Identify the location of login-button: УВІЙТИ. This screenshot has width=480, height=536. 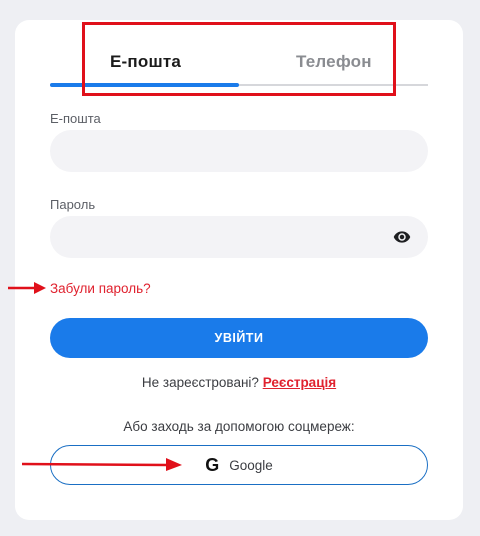
(239, 338).